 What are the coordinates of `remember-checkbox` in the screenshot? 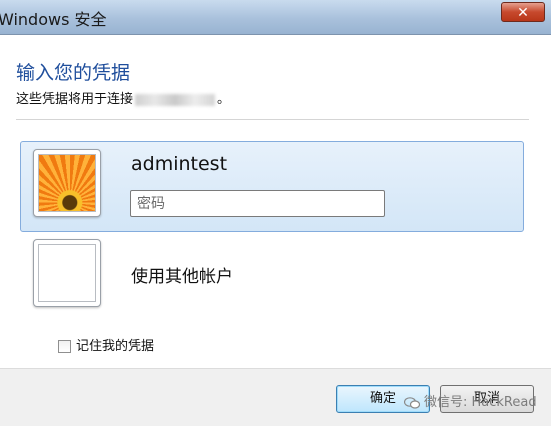 It's located at (64, 346).